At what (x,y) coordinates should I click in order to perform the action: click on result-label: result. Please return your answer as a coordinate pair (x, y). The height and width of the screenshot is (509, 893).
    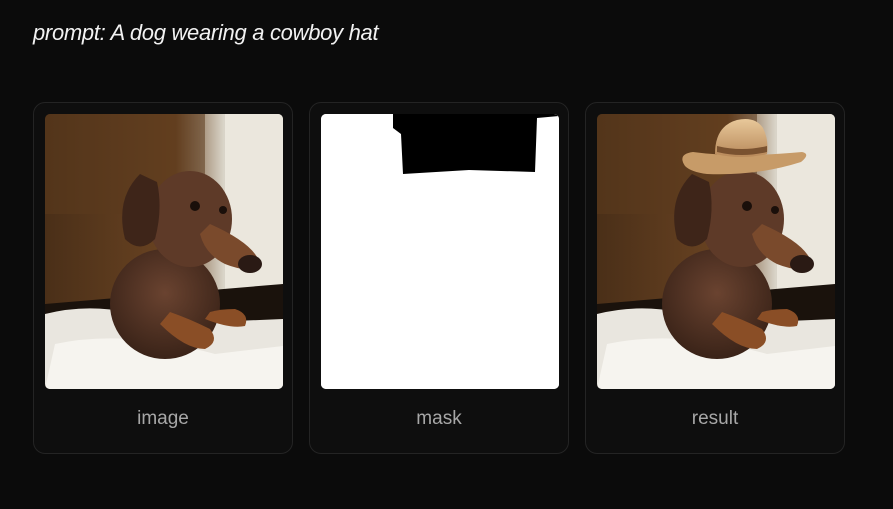
    Looking at the image, I should click on (715, 418).